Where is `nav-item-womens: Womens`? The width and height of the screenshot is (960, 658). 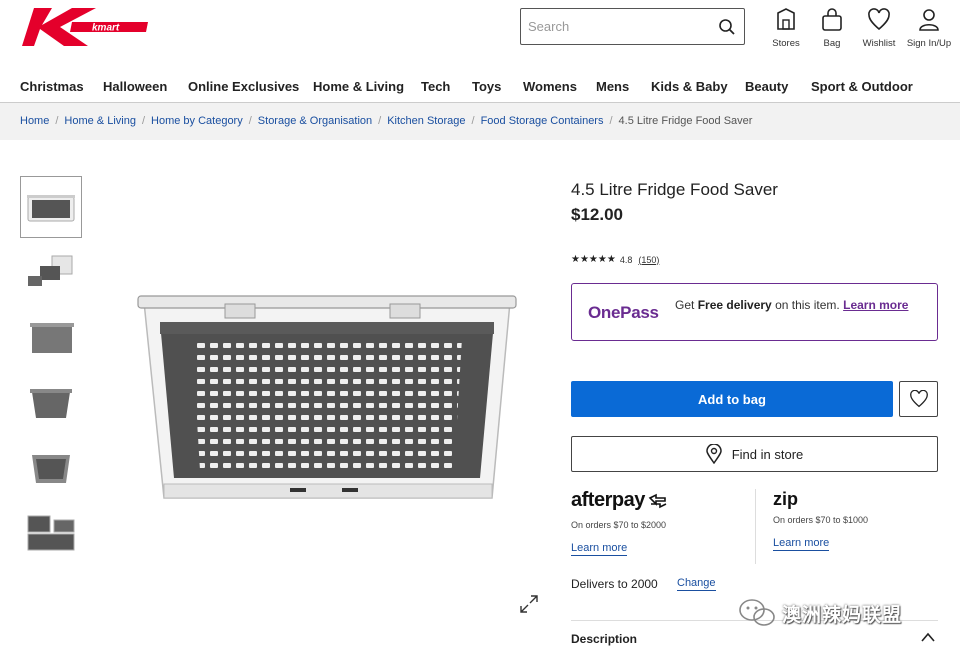
nav-item-womens: Womens is located at coordinates (559, 86).